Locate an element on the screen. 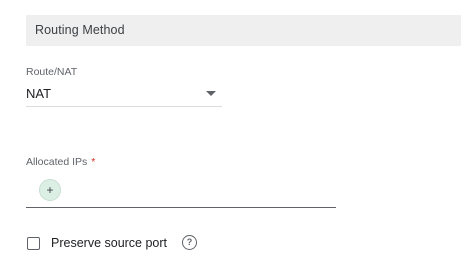 The width and height of the screenshot is (471, 271). help-icon-glyph: ? is located at coordinates (189, 242).